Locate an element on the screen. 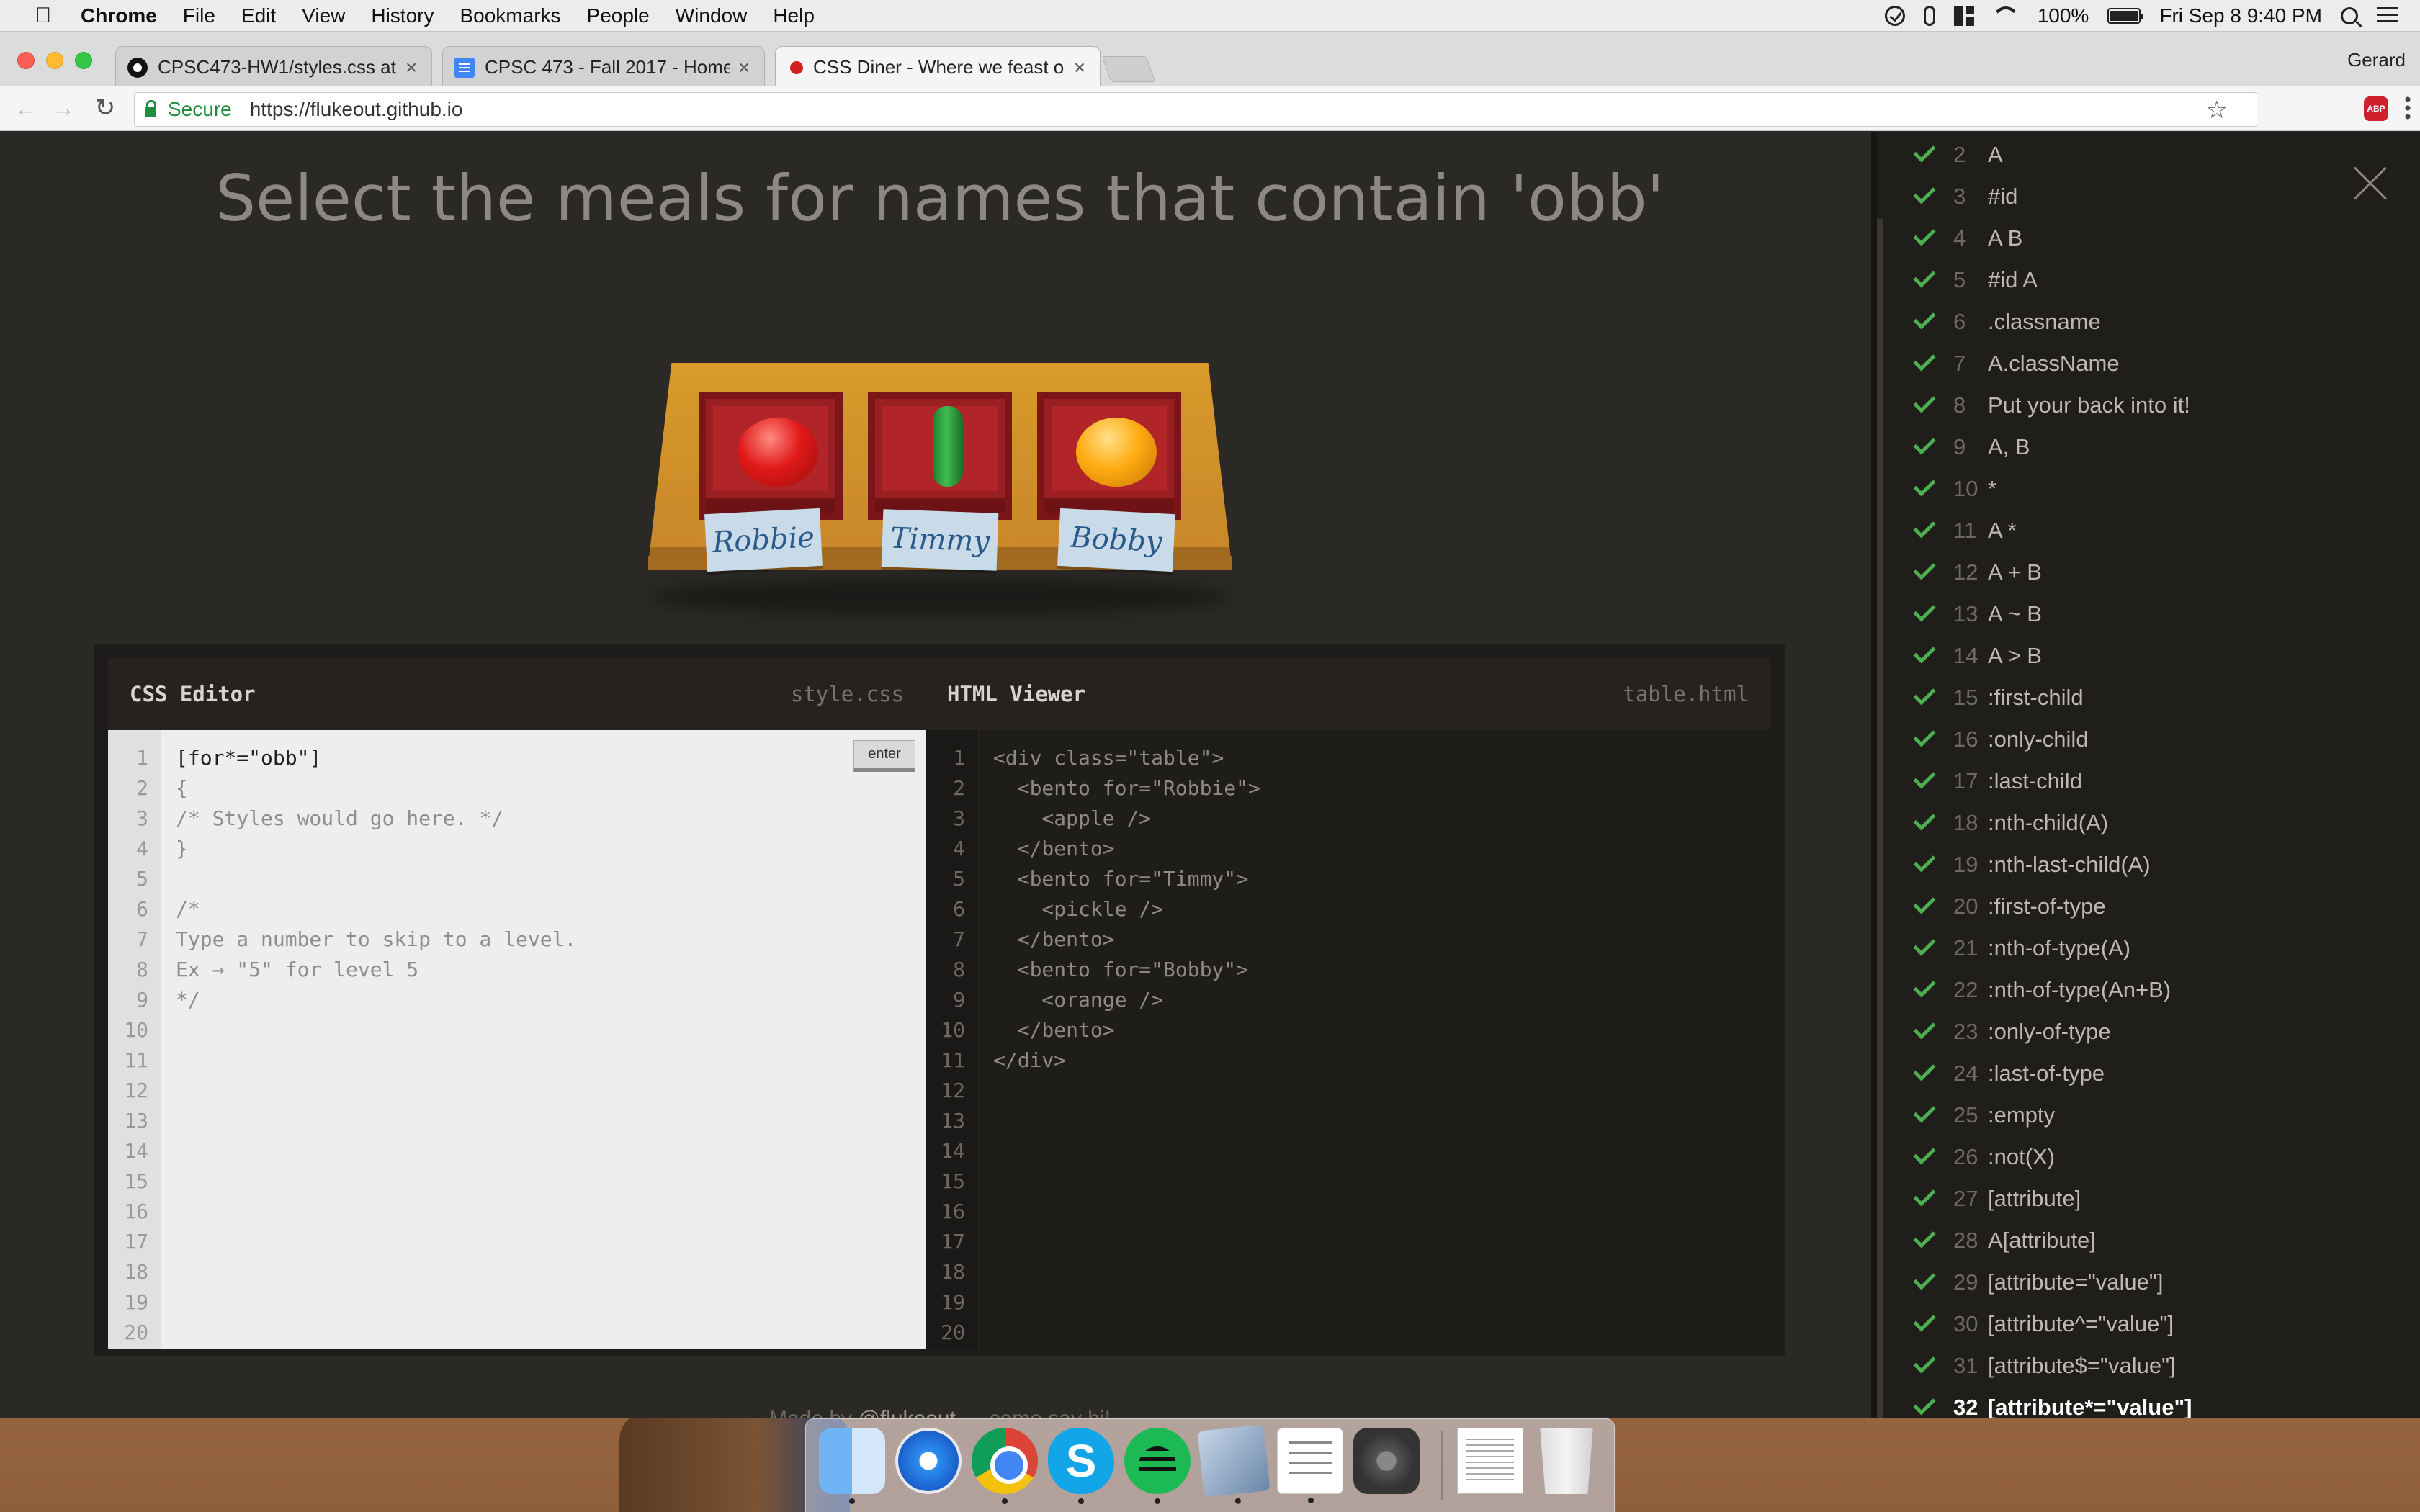 This screenshot has width=2420, height=1512. close-window-button is located at coordinates (26, 60).